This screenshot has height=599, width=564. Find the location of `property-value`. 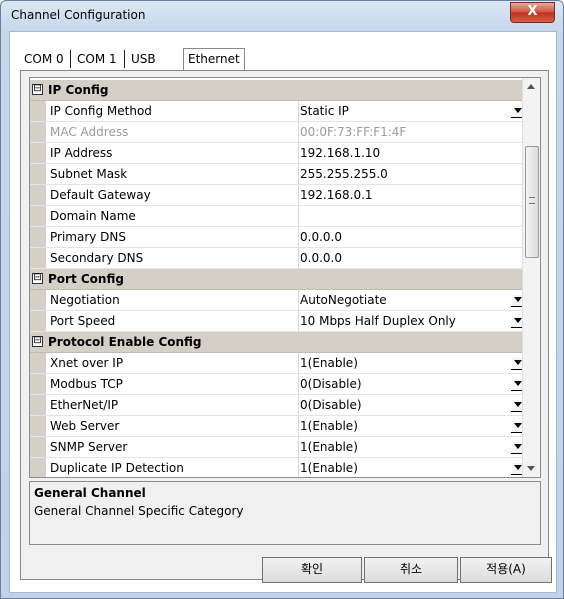

property-value is located at coordinates (410, 216).